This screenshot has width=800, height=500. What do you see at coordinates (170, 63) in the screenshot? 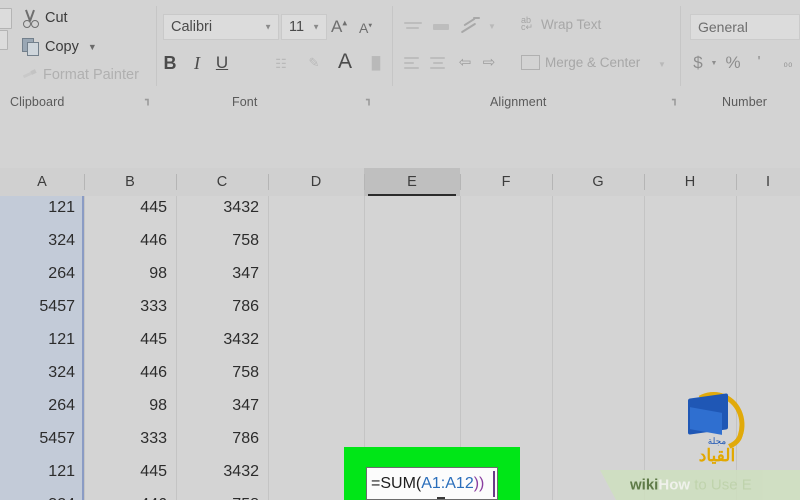
I see `bold-button: B` at bounding box center [170, 63].